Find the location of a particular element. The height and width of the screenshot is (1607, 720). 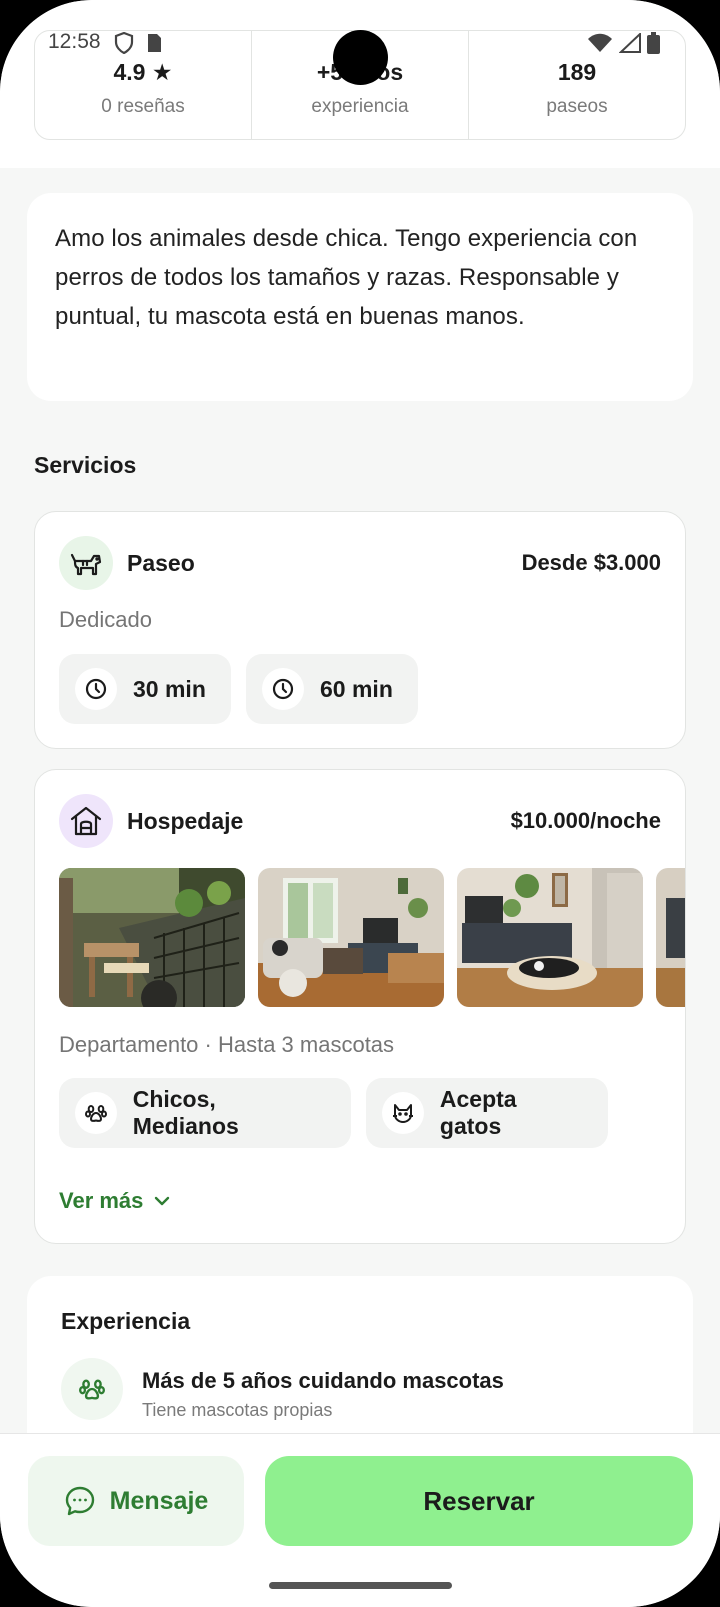

photo-carousel is located at coordinates (372, 937).